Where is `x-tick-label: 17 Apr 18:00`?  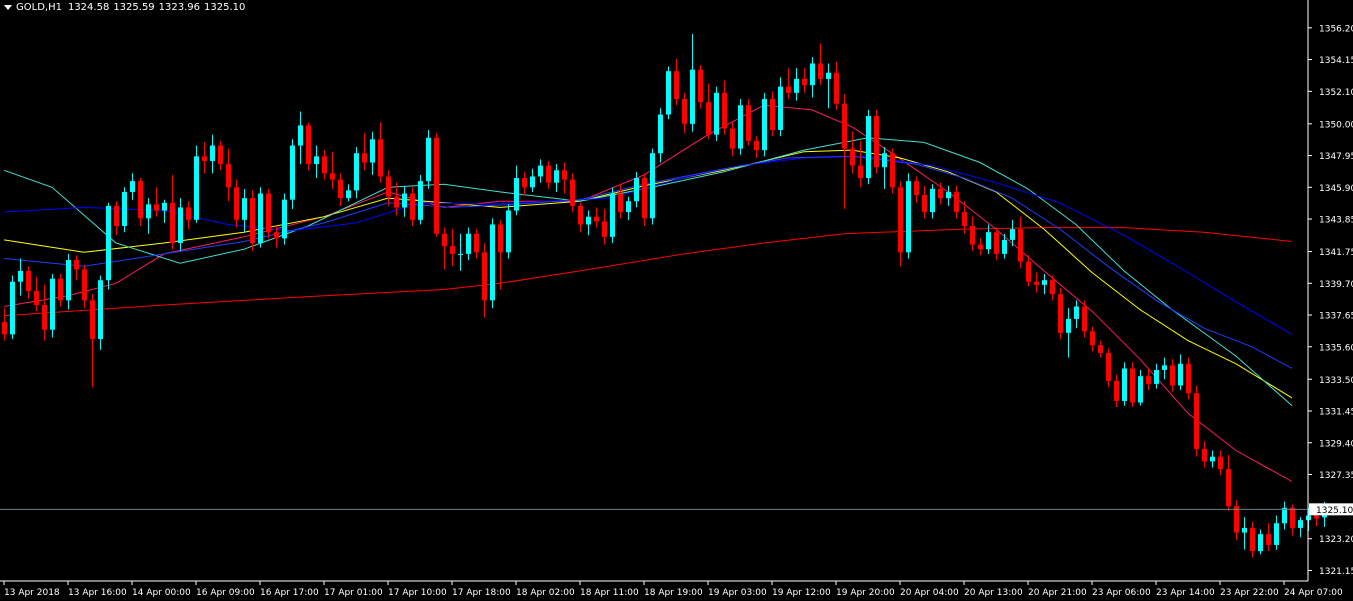 x-tick-label: 17 Apr 18:00 is located at coordinates (481, 593).